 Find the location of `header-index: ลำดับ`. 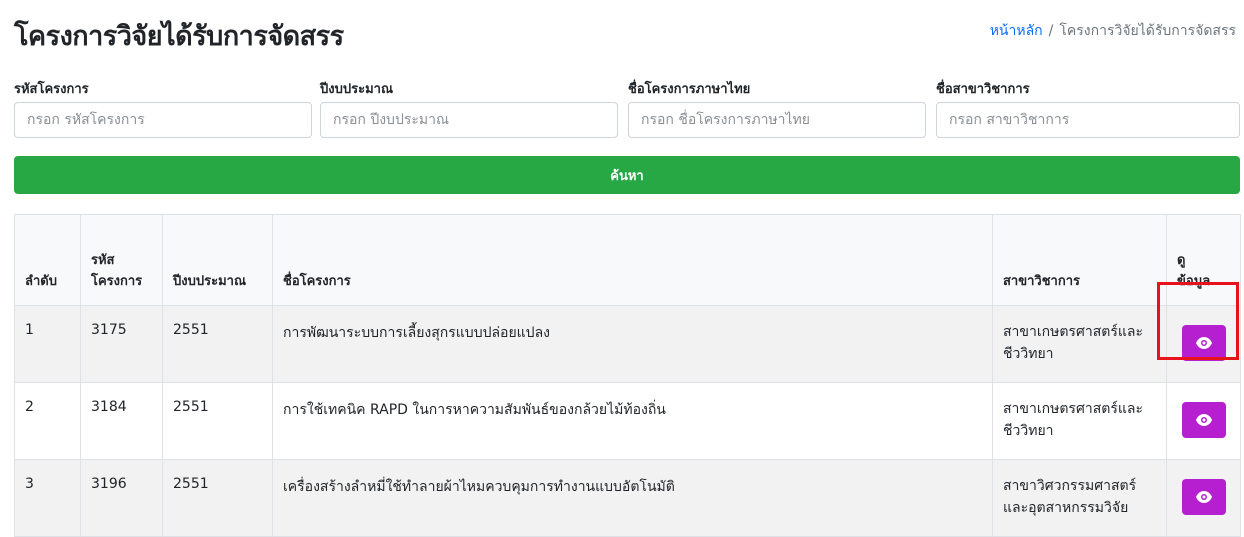

header-index: ลำดับ is located at coordinates (47, 260).